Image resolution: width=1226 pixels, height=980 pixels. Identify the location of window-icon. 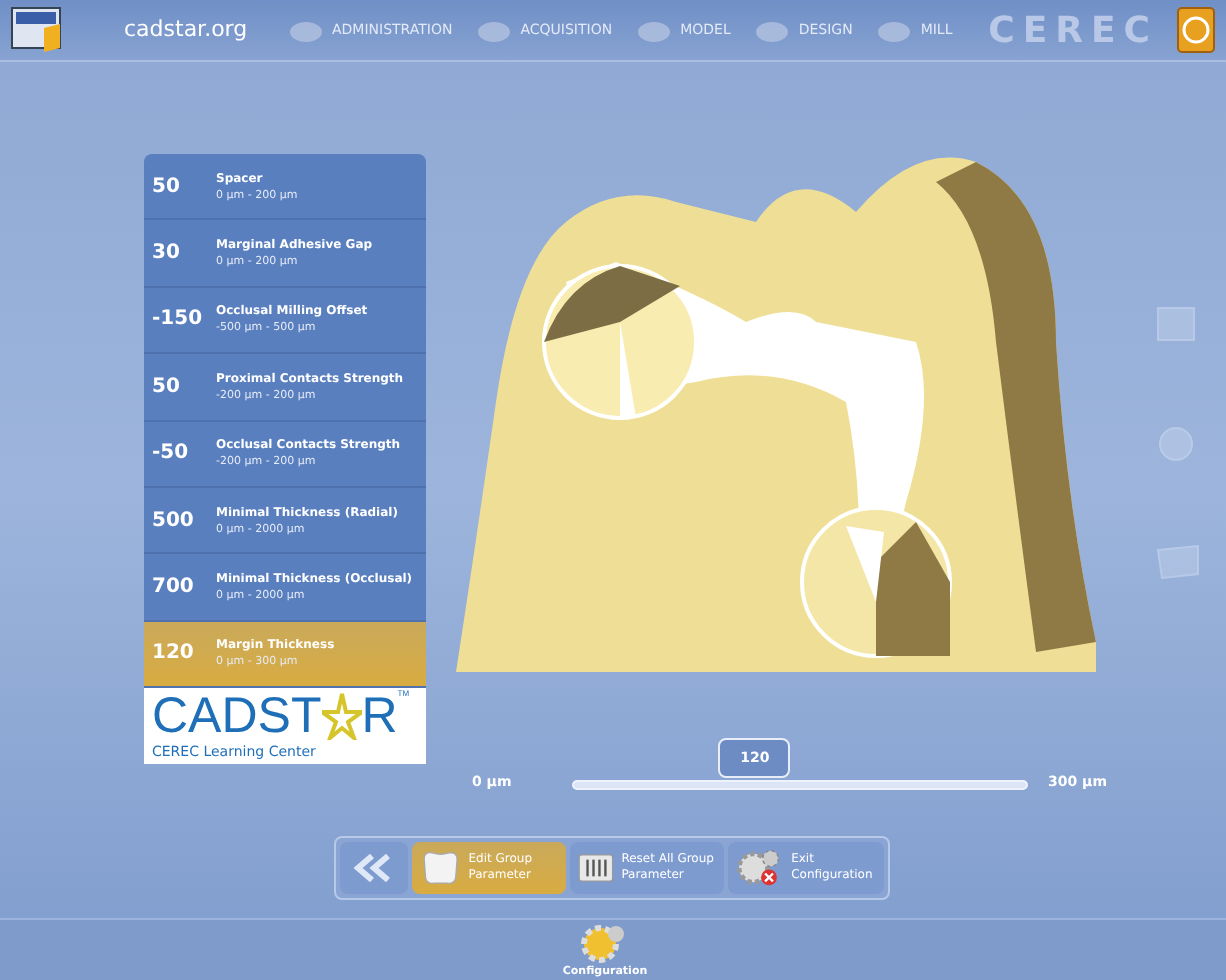
(1176, 324).